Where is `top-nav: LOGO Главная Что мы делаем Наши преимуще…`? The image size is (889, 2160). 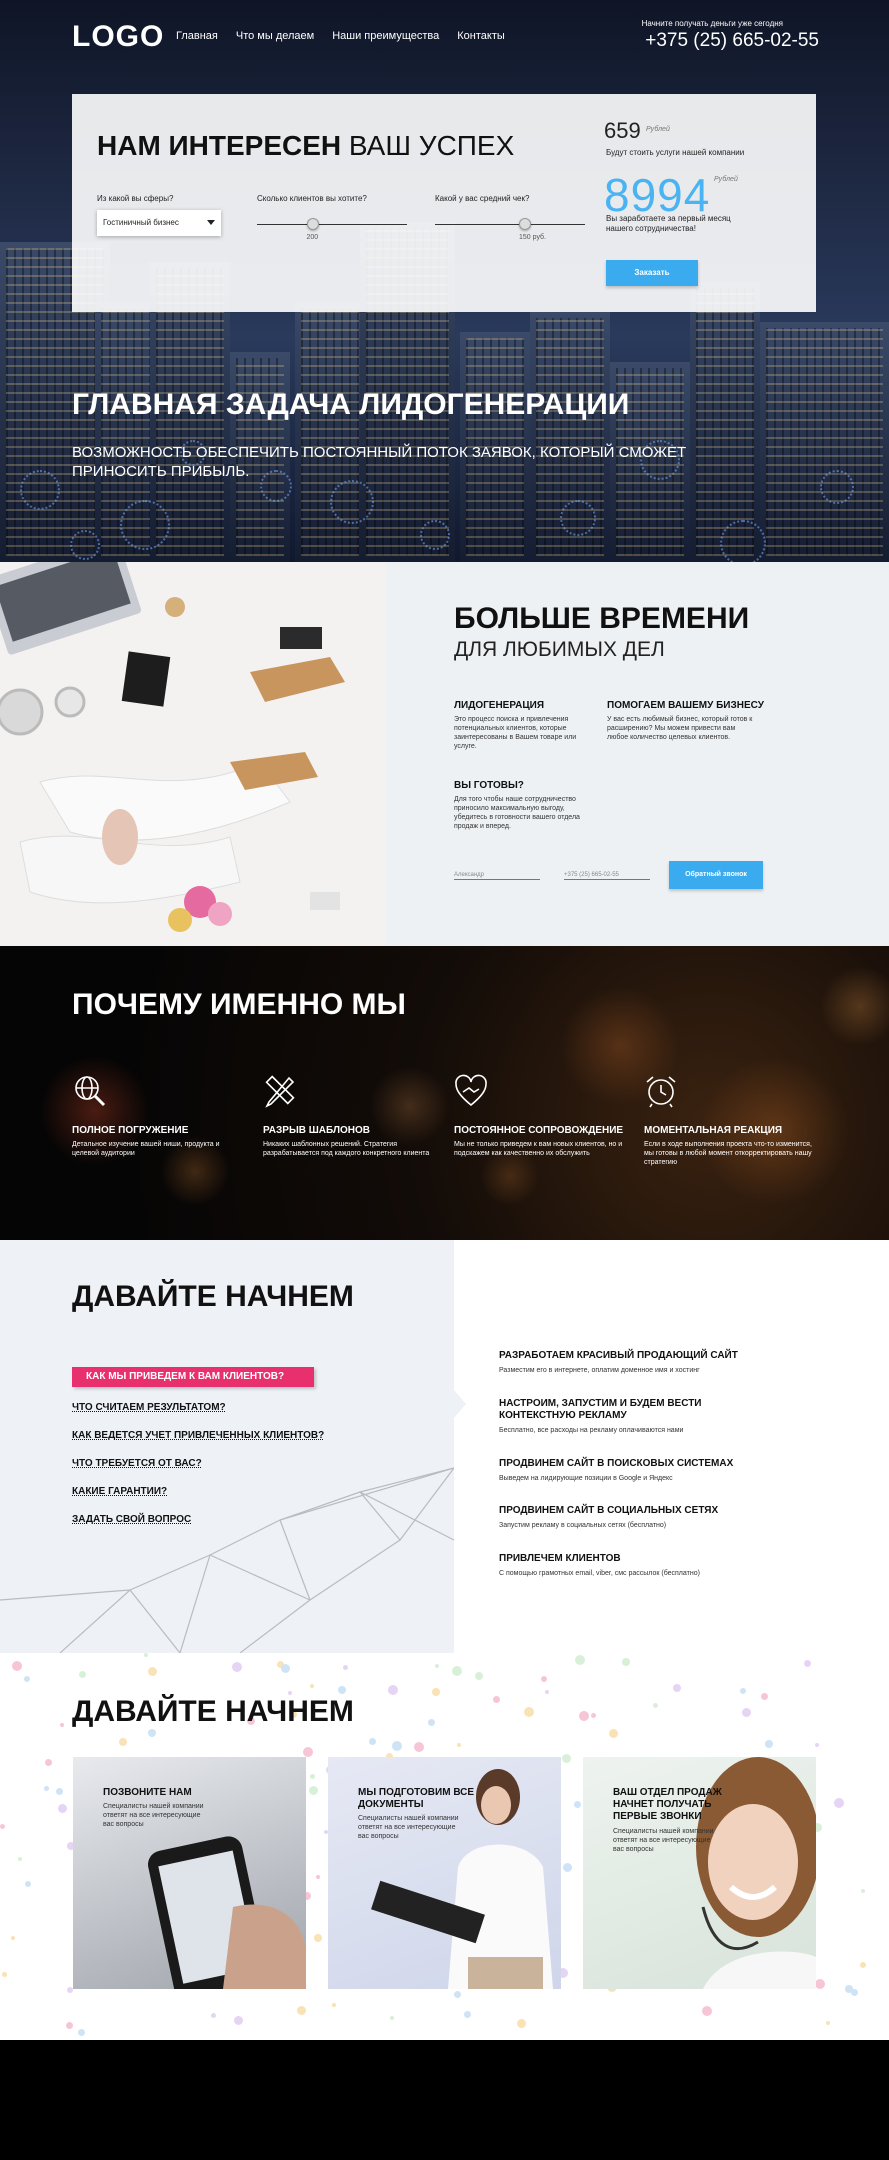
top-nav: LOGO Главная Что мы делаем Наши преимуще… is located at coordinates (444, 35).